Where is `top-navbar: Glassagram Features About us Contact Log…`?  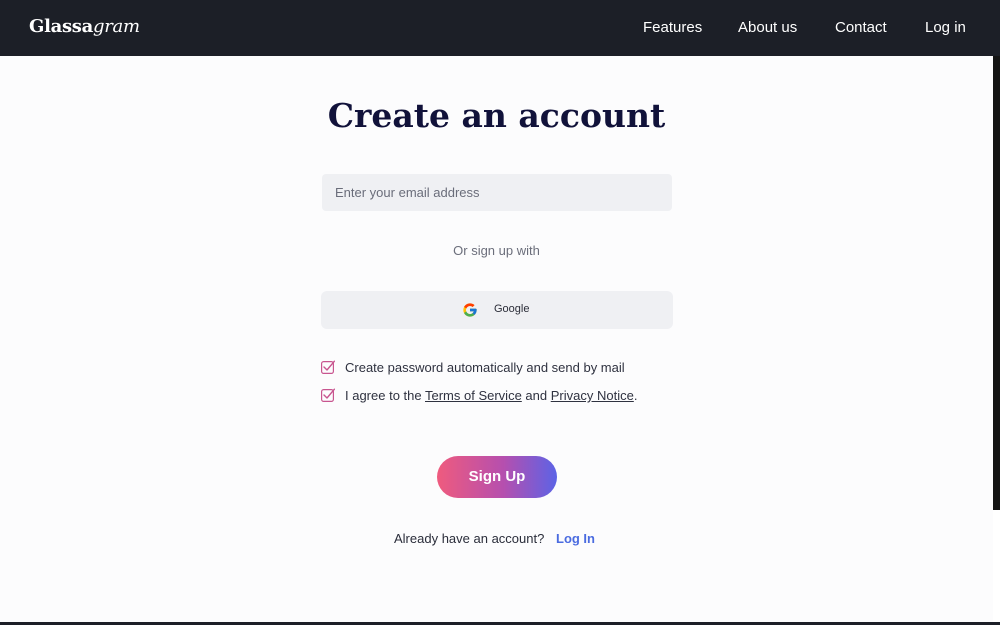 top-navbar: Glassagram Features About us Contact Log… is located at coordinates (500, 28).